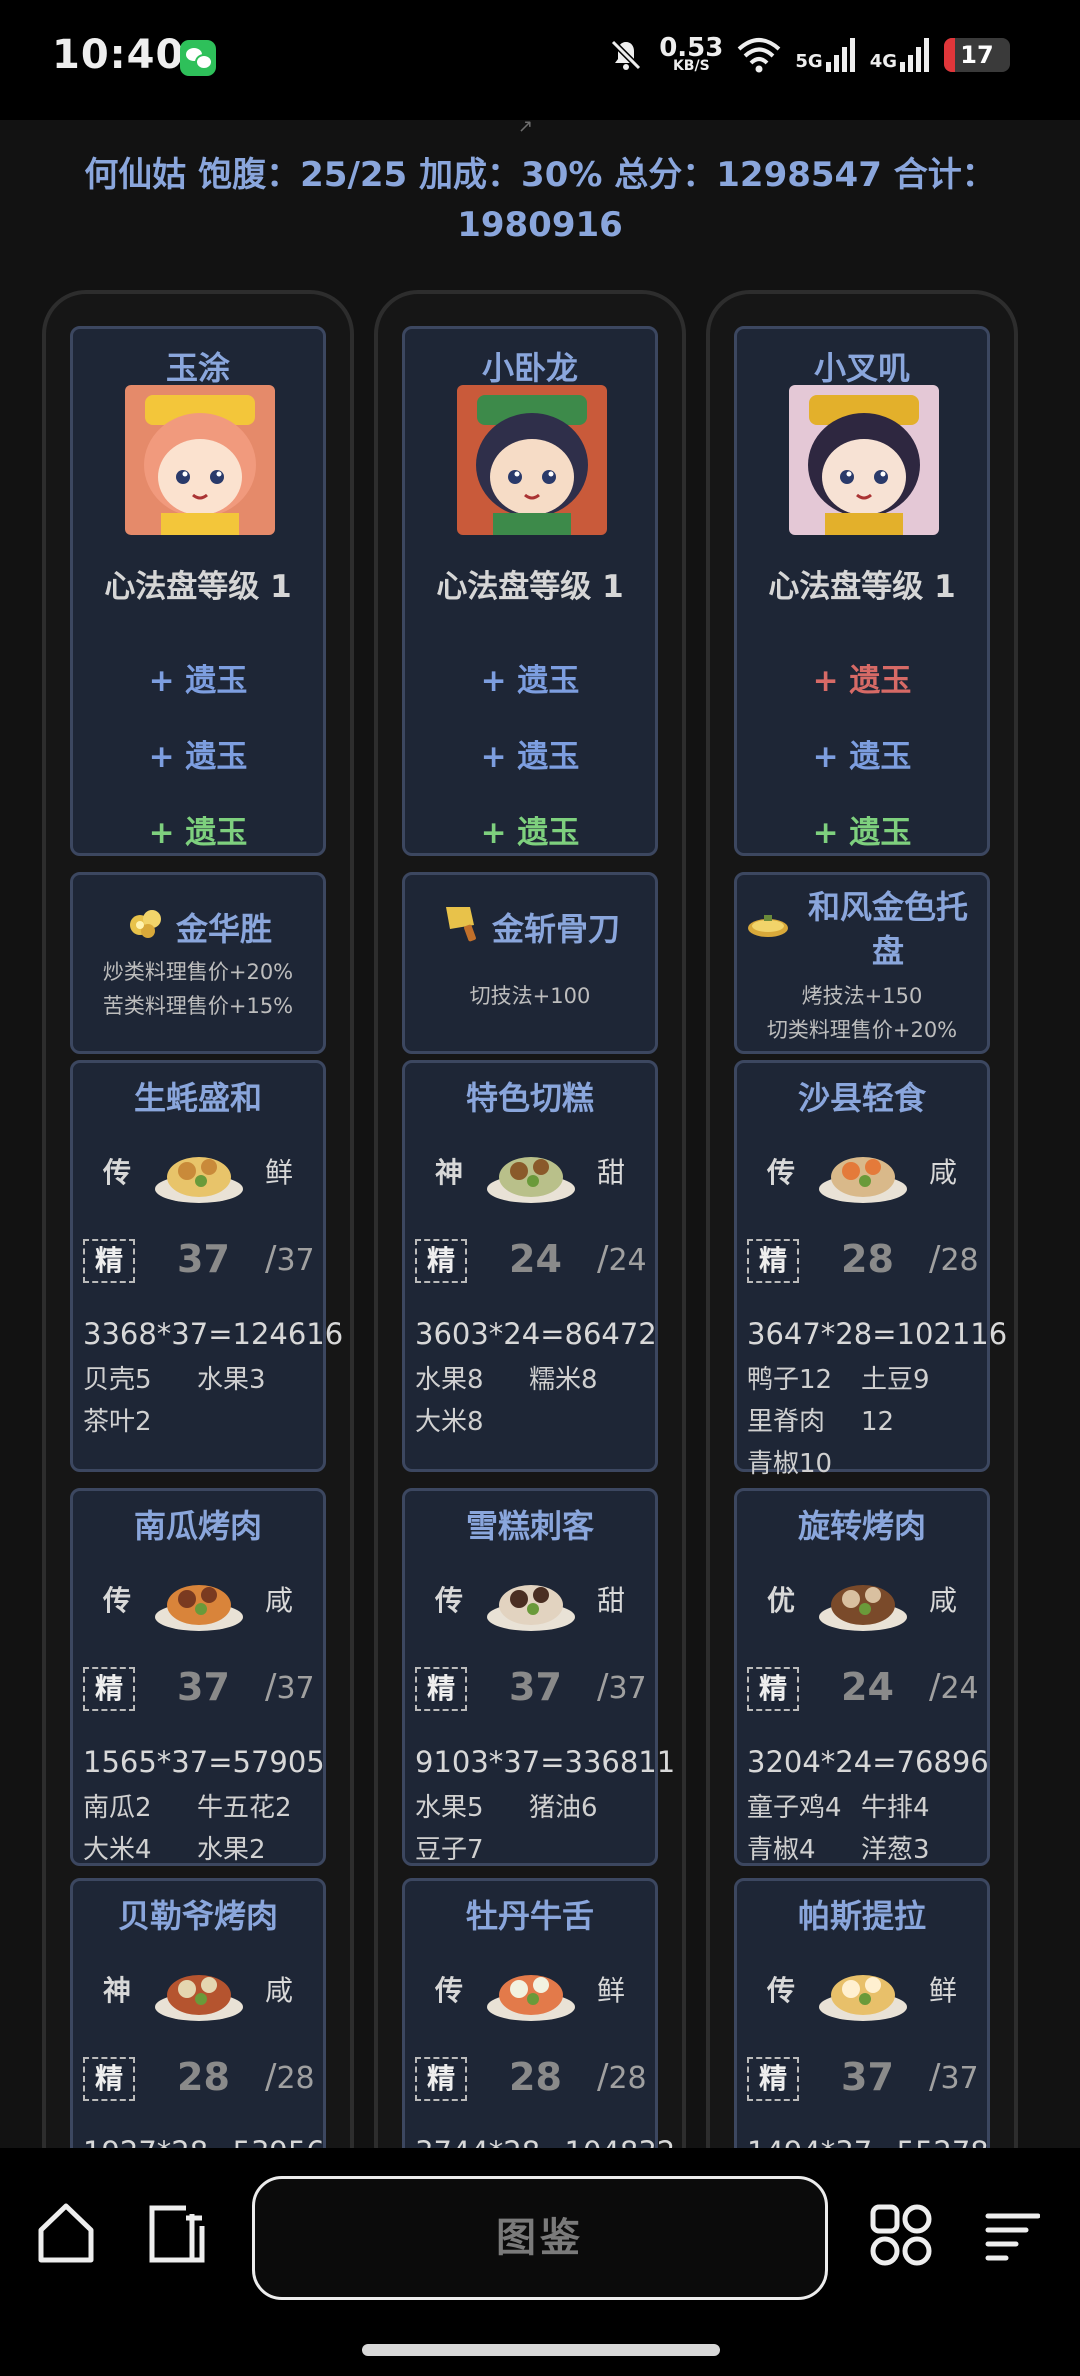 This screenshot has width=1080, height=2376. Describe the element at coordinates (530, 963) in the screenshot. I see `equip-card: 金斩骨刀 切技法+100` at that location.